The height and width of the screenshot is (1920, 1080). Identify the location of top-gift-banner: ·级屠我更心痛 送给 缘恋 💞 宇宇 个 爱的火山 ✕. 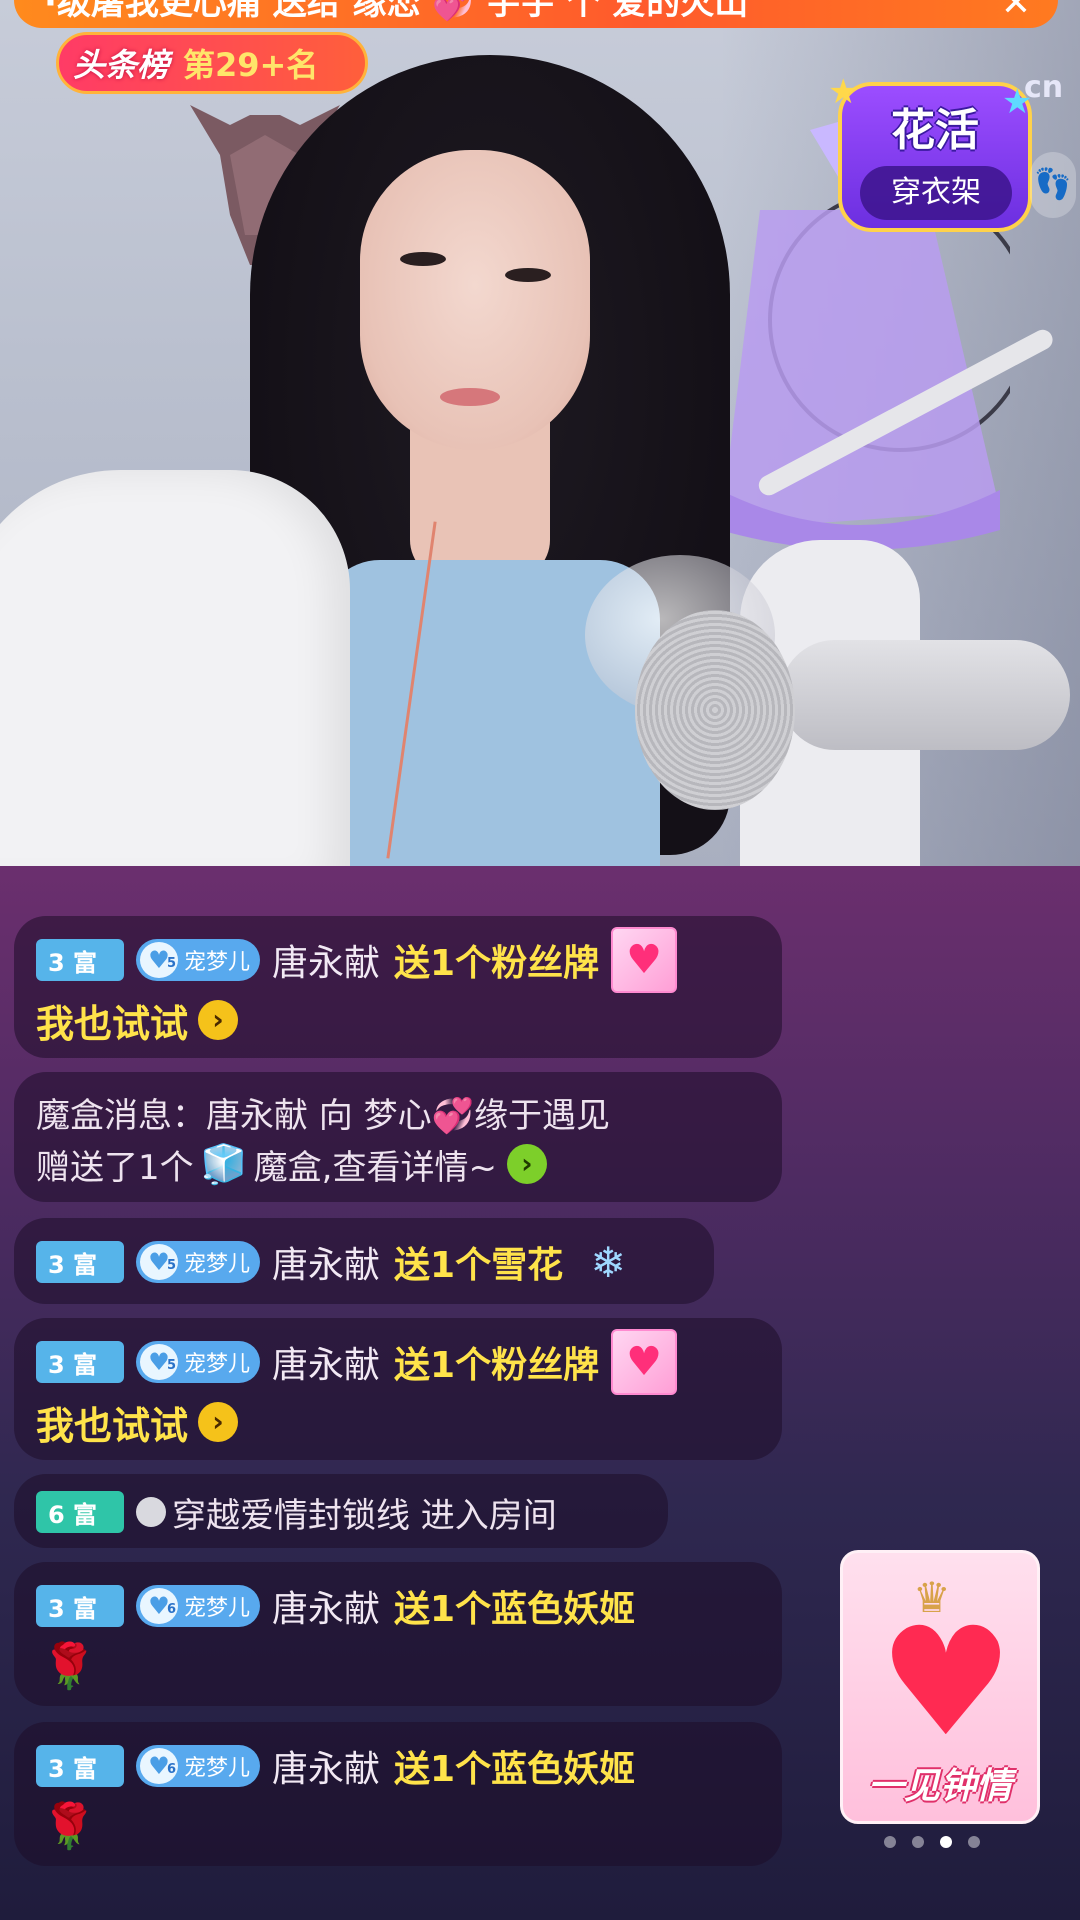
(536, 14).